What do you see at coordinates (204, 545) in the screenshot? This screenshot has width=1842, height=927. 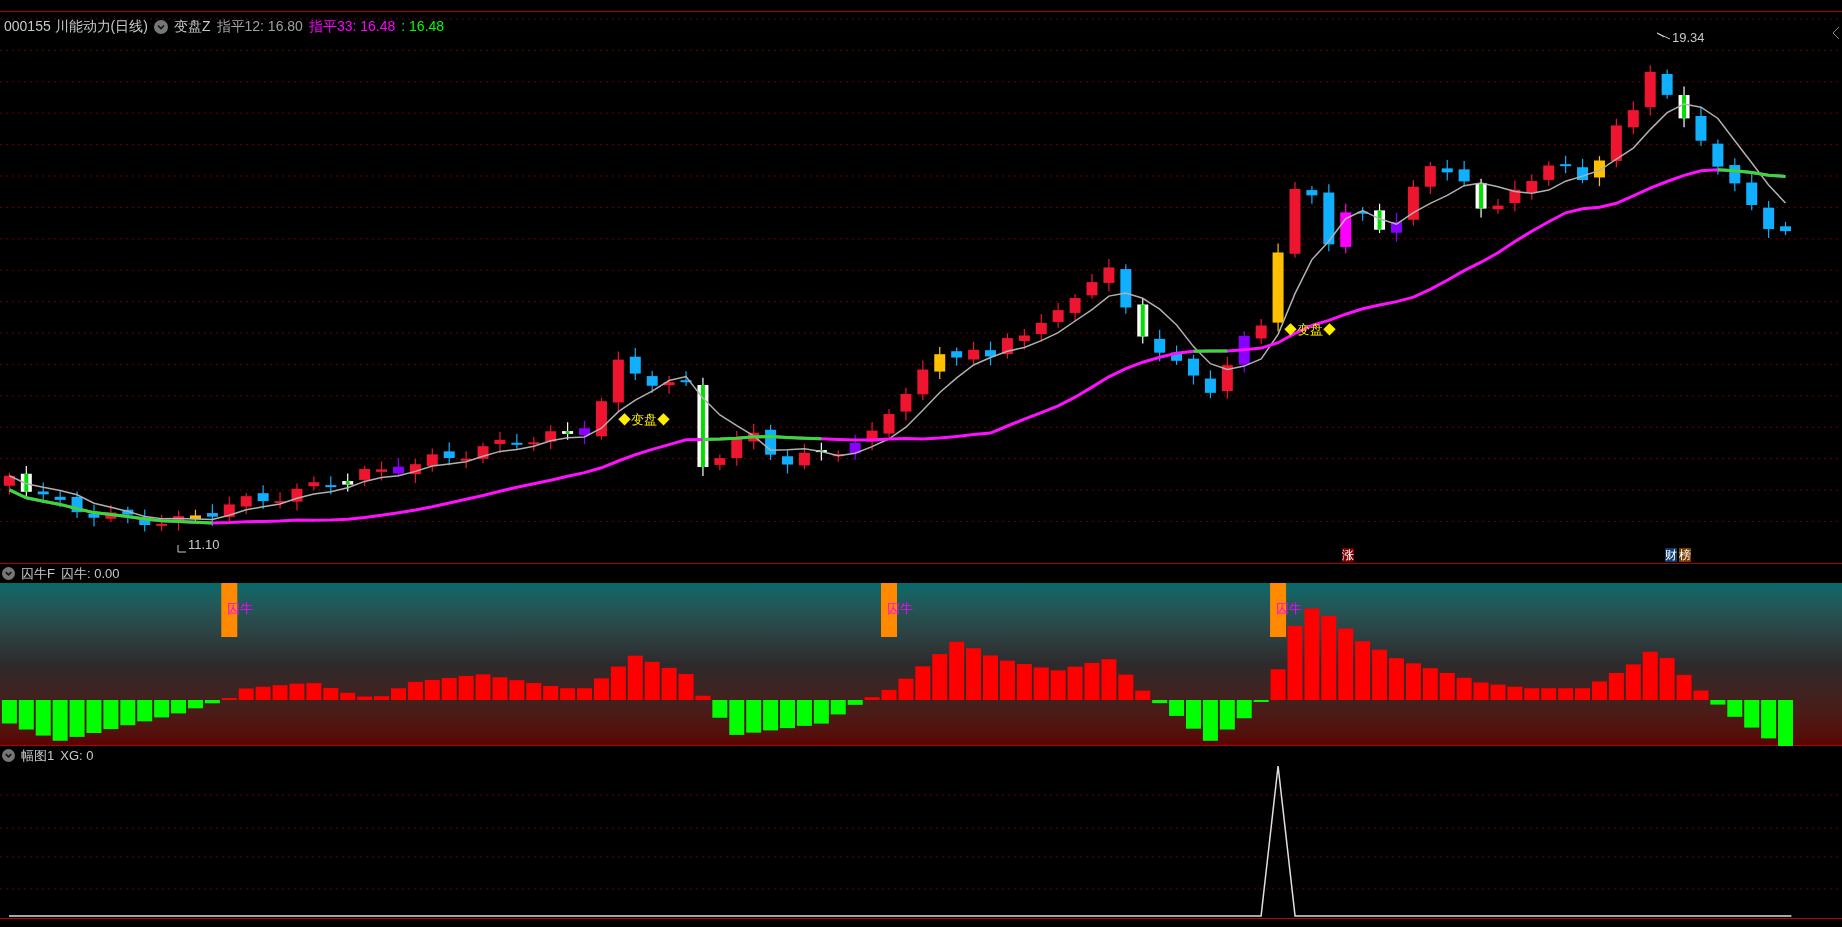 I see `low-price-label: 11.10` at bounding box center [204, 545].